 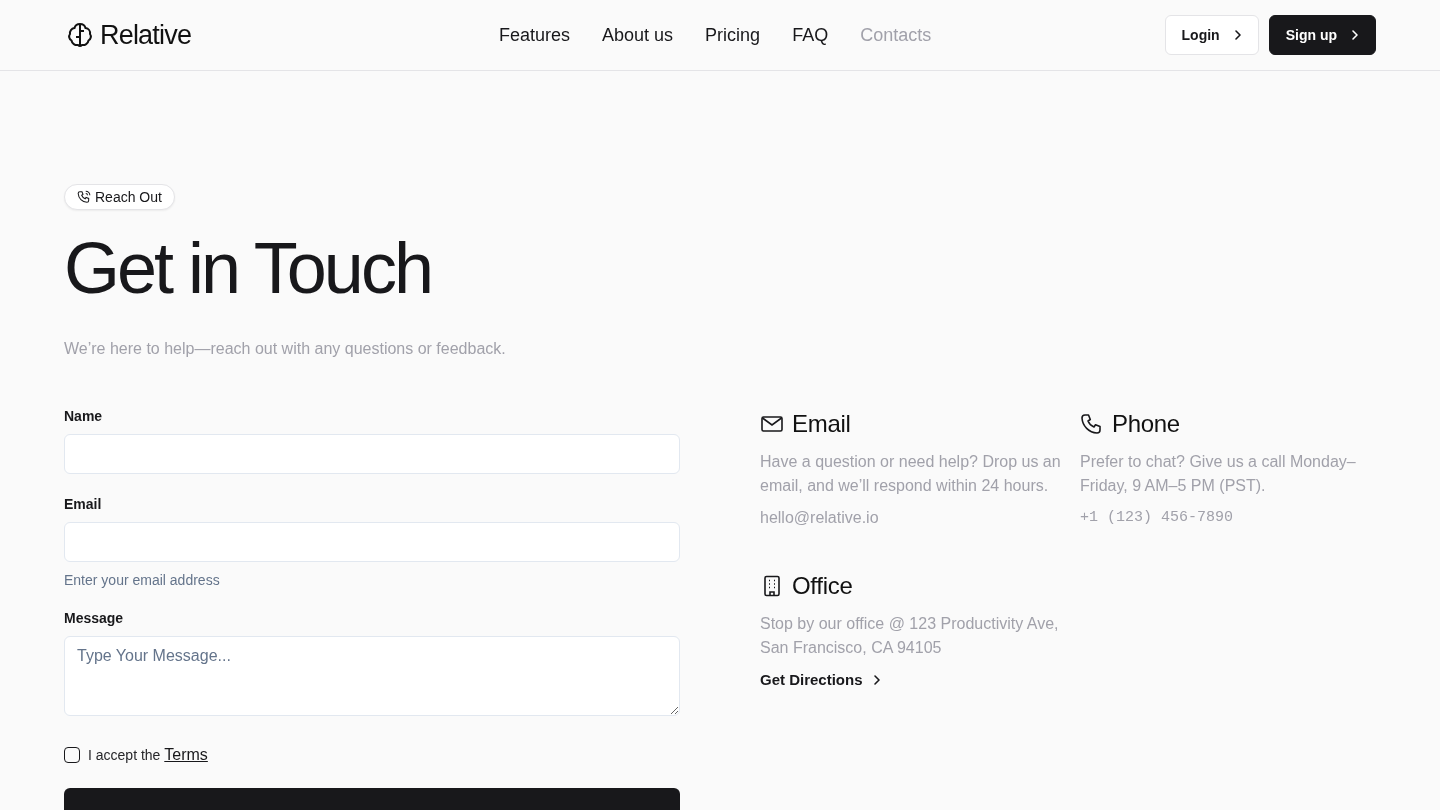 I want to click on checkbox, so click(x=72, y=755).